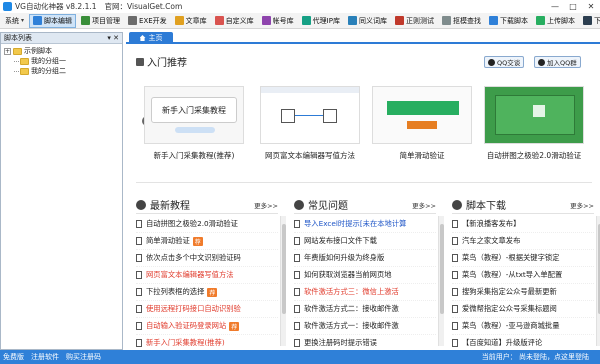 The height and width of the screenshot is (364, 600). I want to click on minimize-button: —, so click(555, 6).